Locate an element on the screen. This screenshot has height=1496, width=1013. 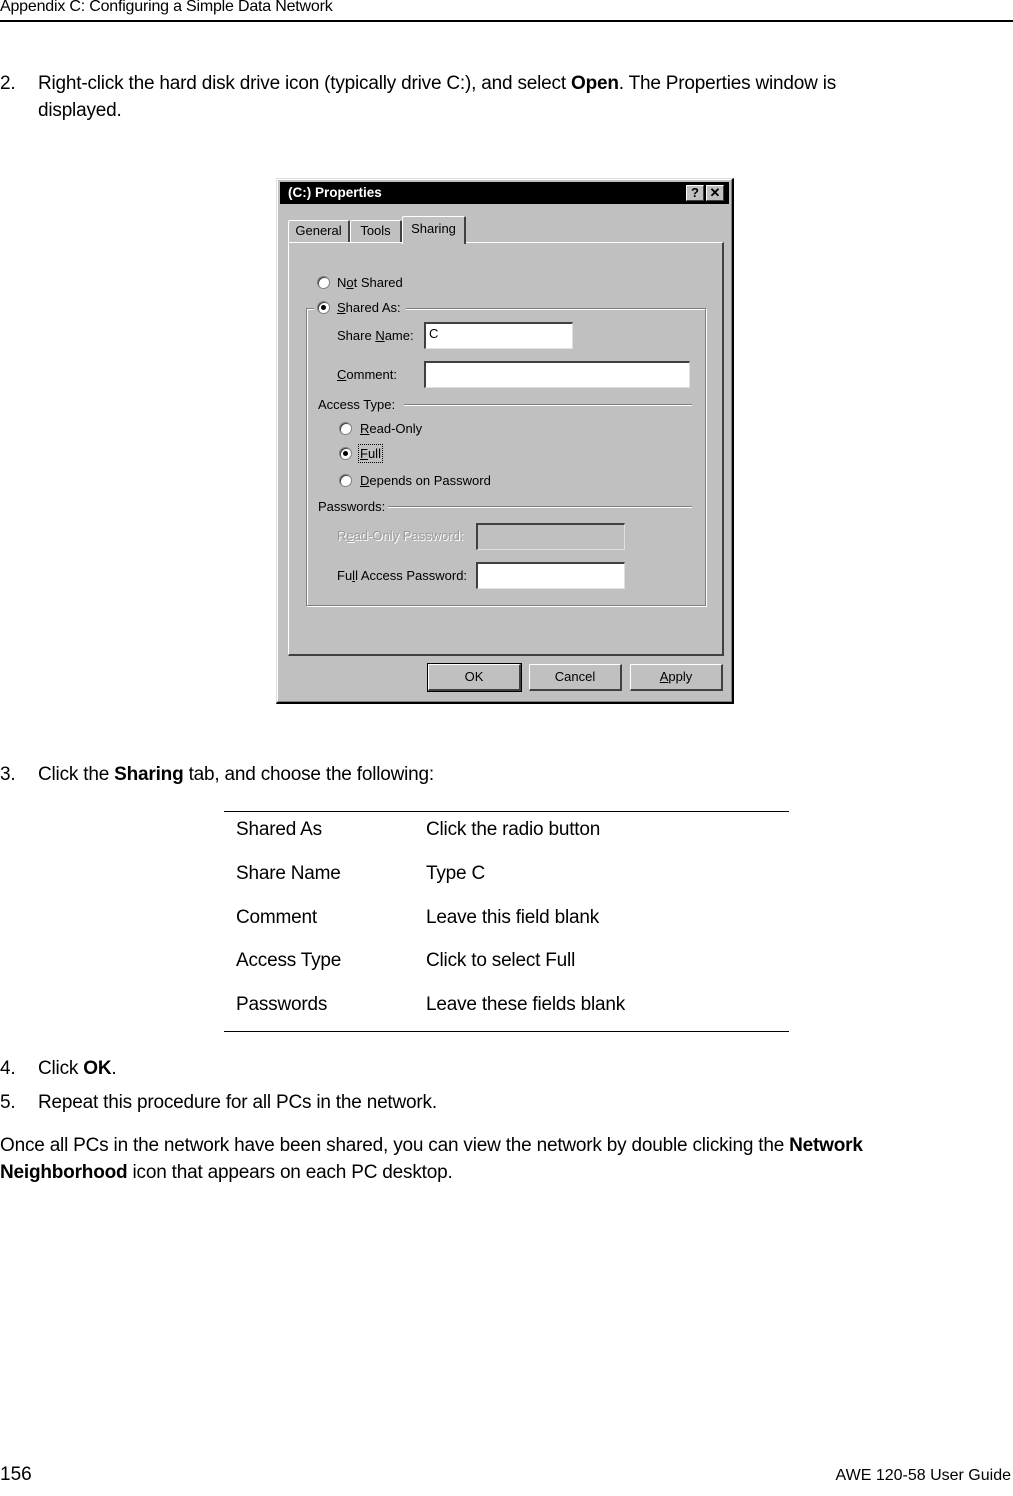
step-text: Click OK. is located at coordinates (77, 1068).